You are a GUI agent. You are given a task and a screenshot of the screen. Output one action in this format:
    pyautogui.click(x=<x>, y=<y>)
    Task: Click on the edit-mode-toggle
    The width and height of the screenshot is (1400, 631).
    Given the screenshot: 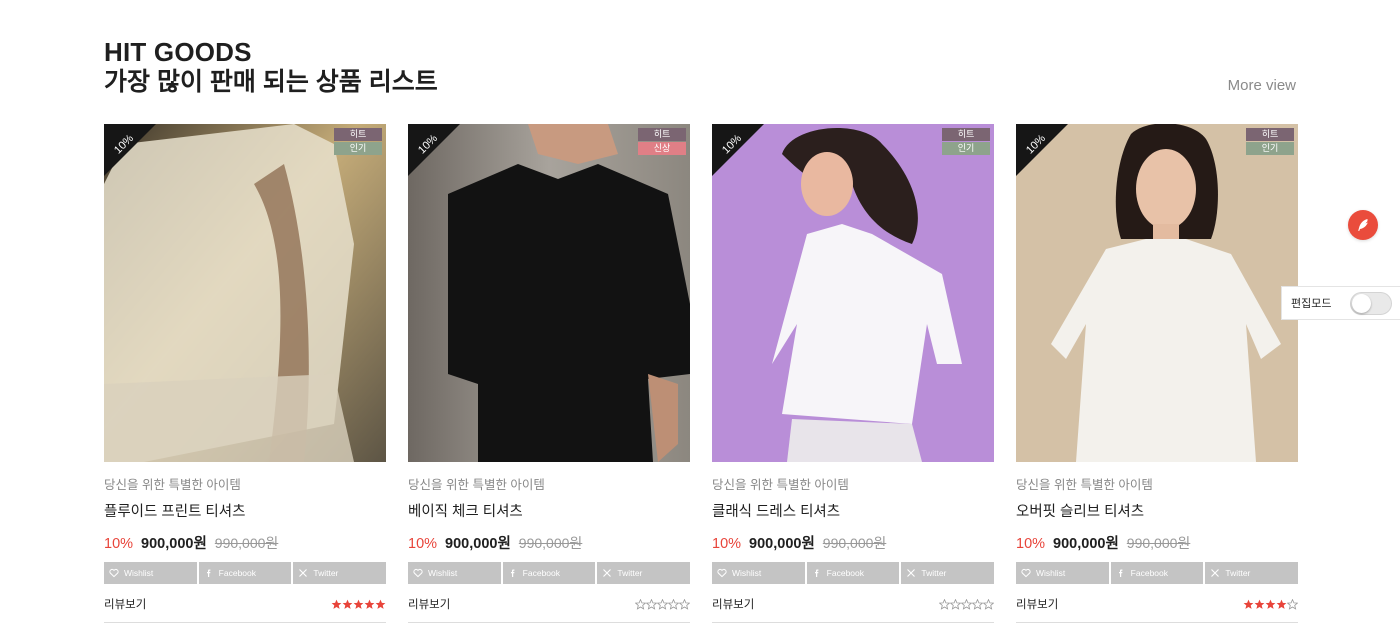 What is the action you would take?
    pyautogui.click(x=1371, y=303)
    